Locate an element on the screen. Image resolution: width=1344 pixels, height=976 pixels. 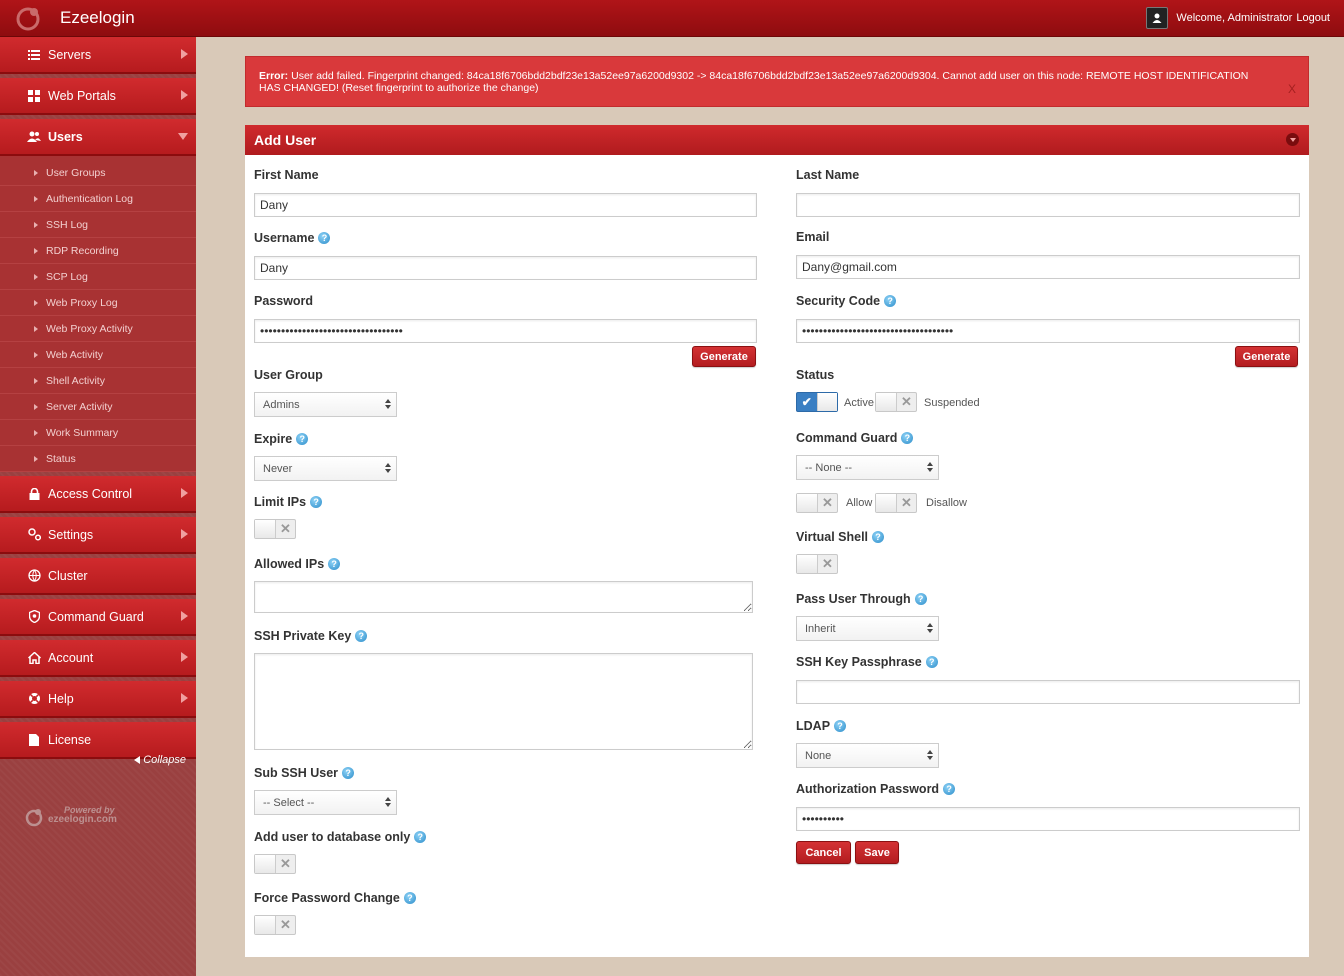
command-guard-select: -- None -- is located at coordinates (867, 467).